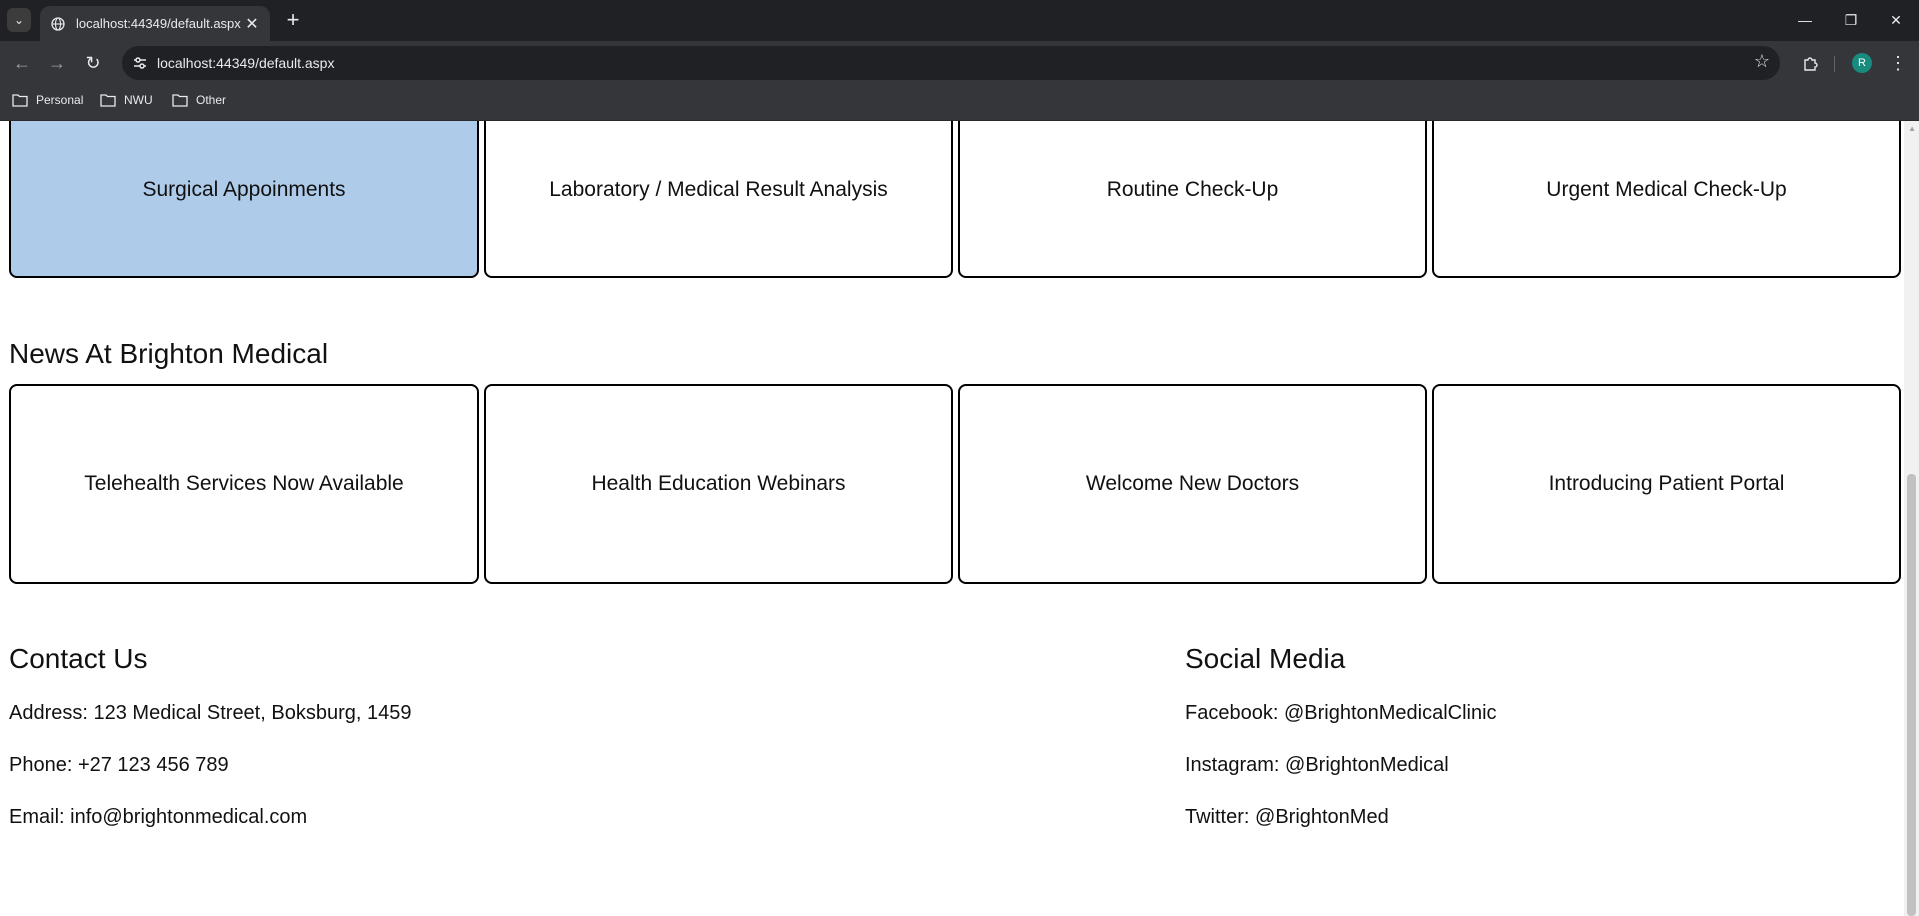 The width and height of the screenshot is (1919, 916). Describe the element at coordinates (22, 63) in the screenshot. I see `back-button: ←` at that location.